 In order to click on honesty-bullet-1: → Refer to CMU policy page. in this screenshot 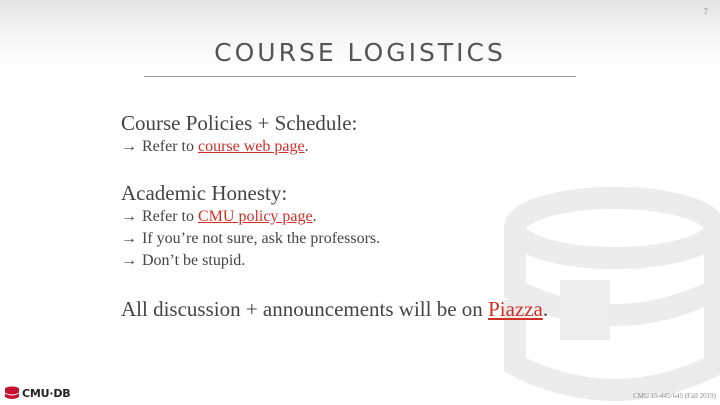, I will do `click(401, 217)`.